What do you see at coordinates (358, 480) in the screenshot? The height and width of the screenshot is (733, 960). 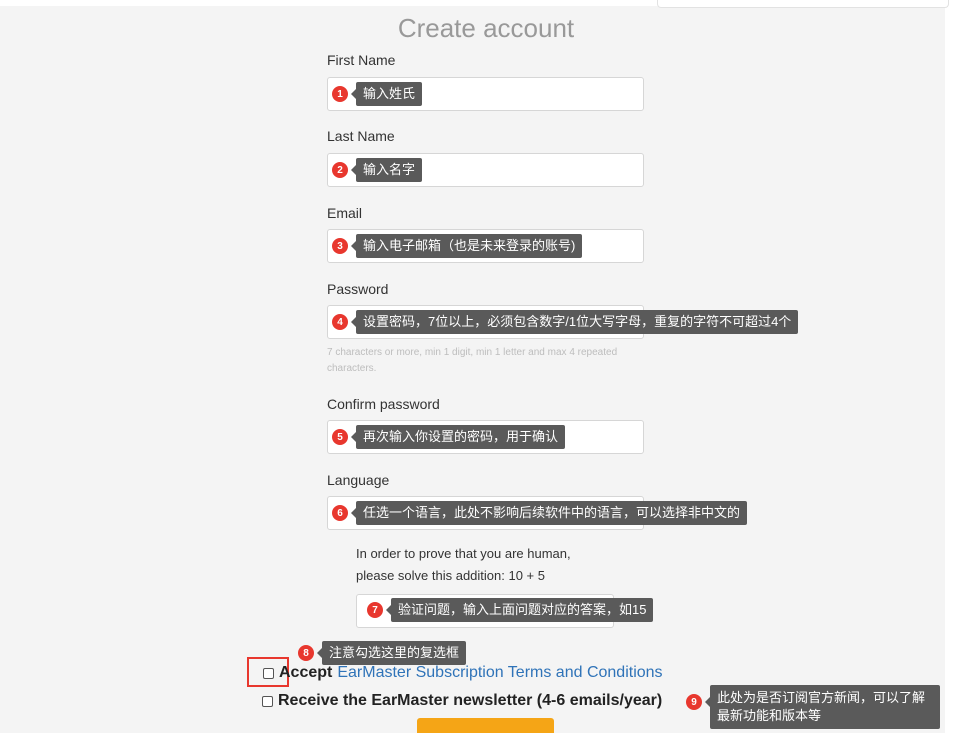 I see `language-label: Language` at bounding box center [358, 480].